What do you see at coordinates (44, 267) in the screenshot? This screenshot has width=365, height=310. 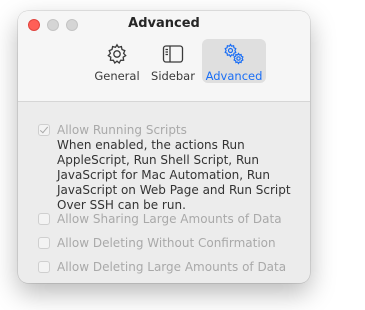 I see `allow-deleting-large-checkbox` at bounding box center [44, 267].